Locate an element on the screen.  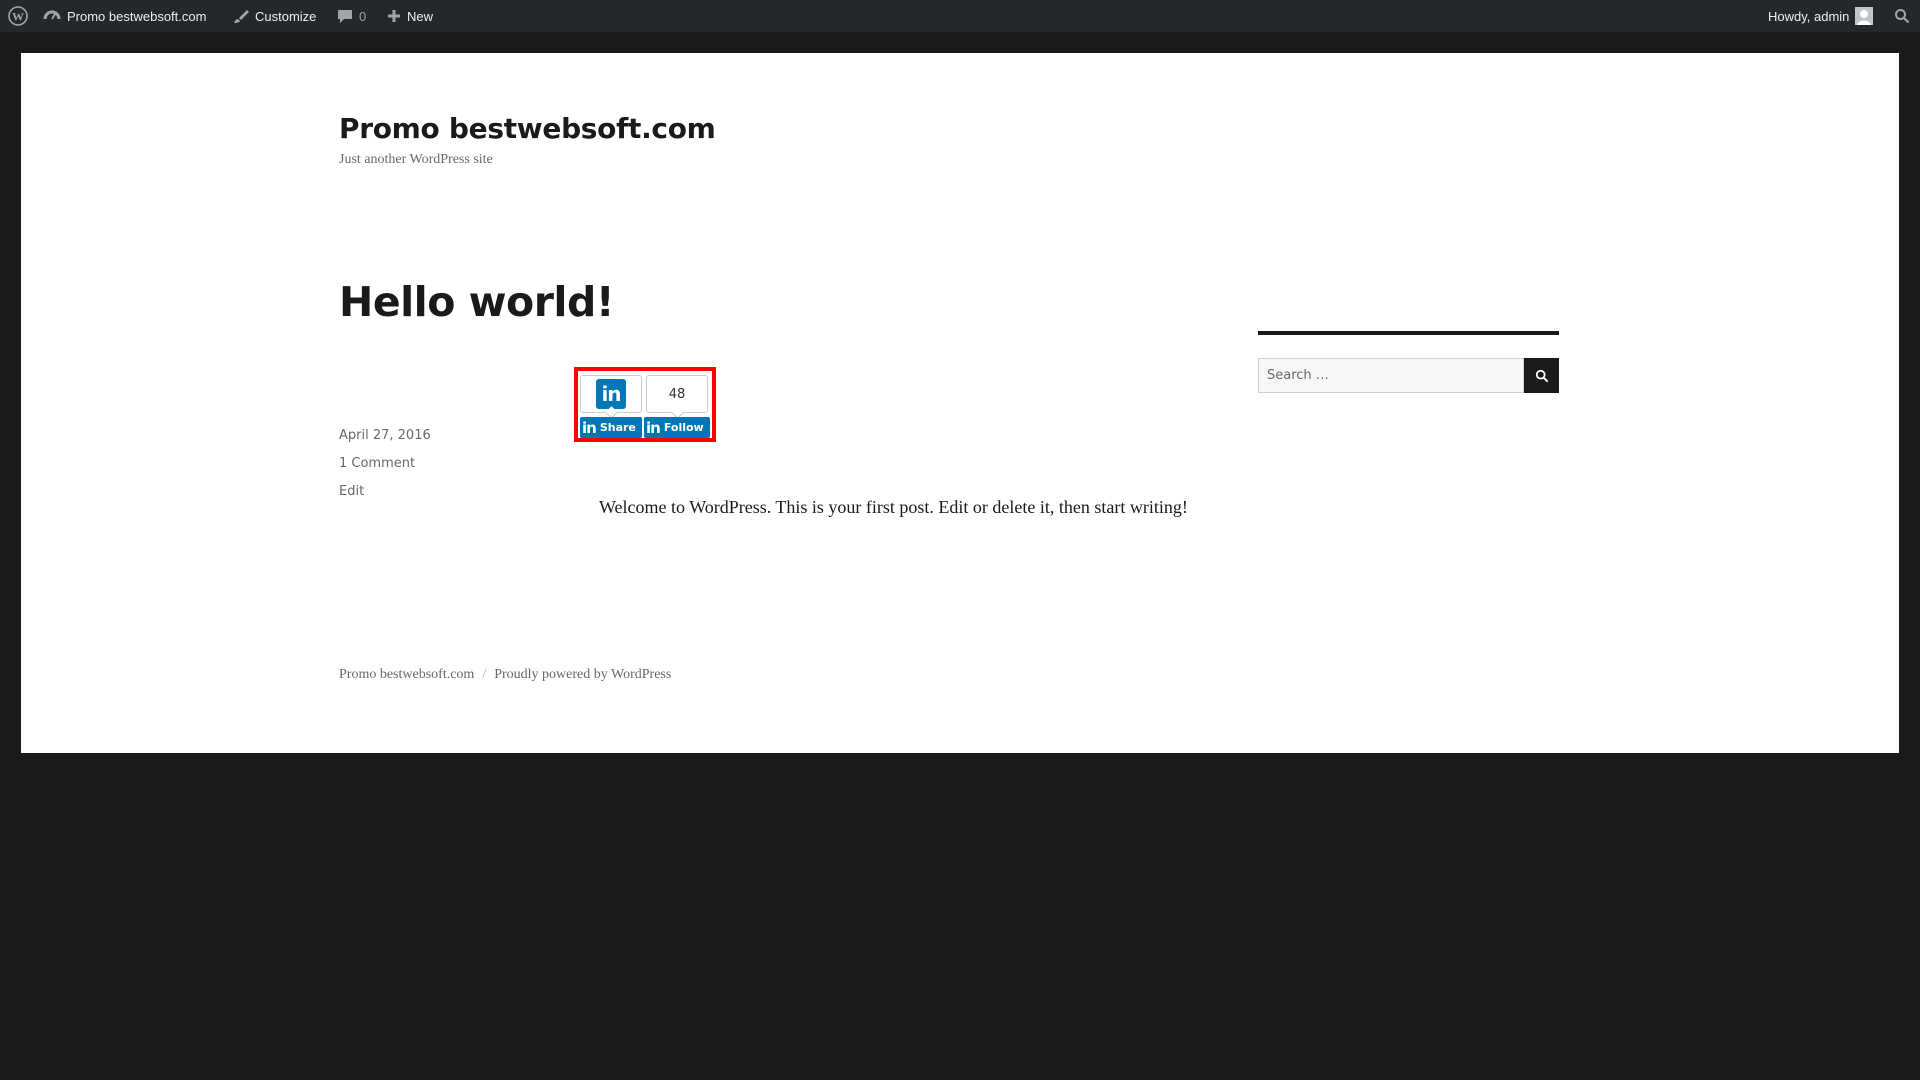
site-name-label: Promo bestwebsoft.com is located at coordinates (137, 16).